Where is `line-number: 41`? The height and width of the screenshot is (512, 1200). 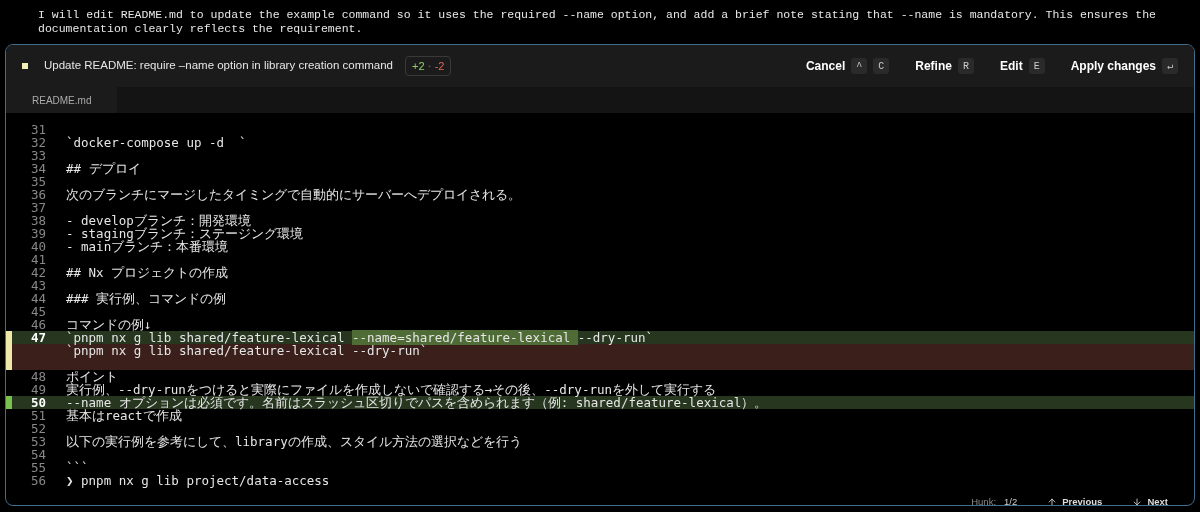
line-number: 41 is located at coordinates (38, 259).